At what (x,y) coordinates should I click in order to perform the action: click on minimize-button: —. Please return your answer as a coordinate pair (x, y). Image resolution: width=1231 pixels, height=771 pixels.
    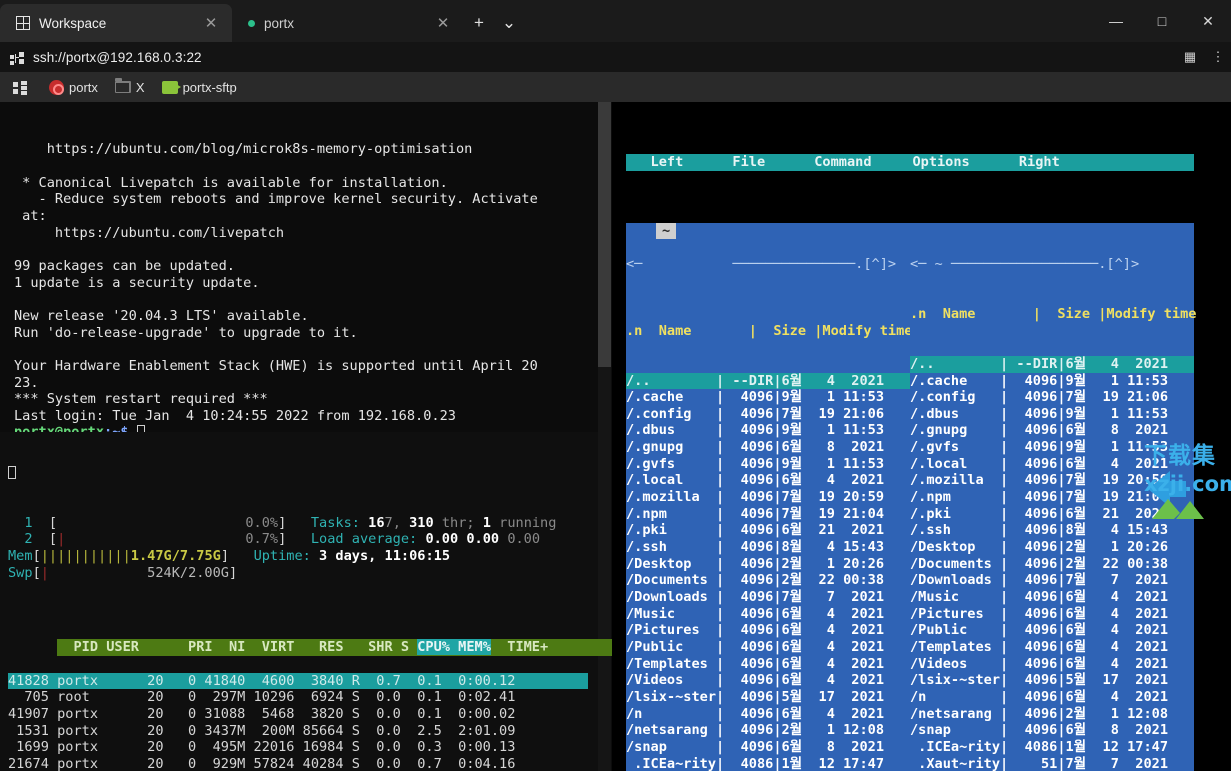
    Looking at the image, I should click on (1116, 21).